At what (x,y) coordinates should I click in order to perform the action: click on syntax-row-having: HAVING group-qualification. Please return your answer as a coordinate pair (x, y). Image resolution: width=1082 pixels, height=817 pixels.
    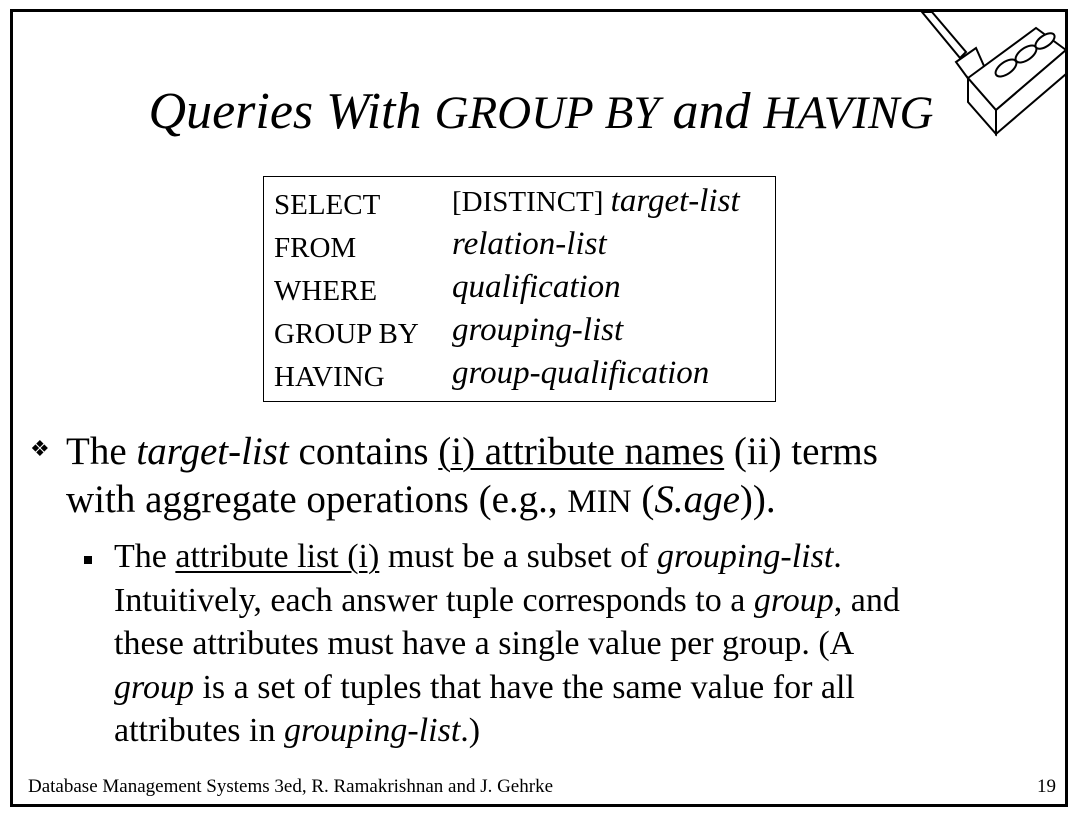
    Looking at the image, I should click on (524, 376).